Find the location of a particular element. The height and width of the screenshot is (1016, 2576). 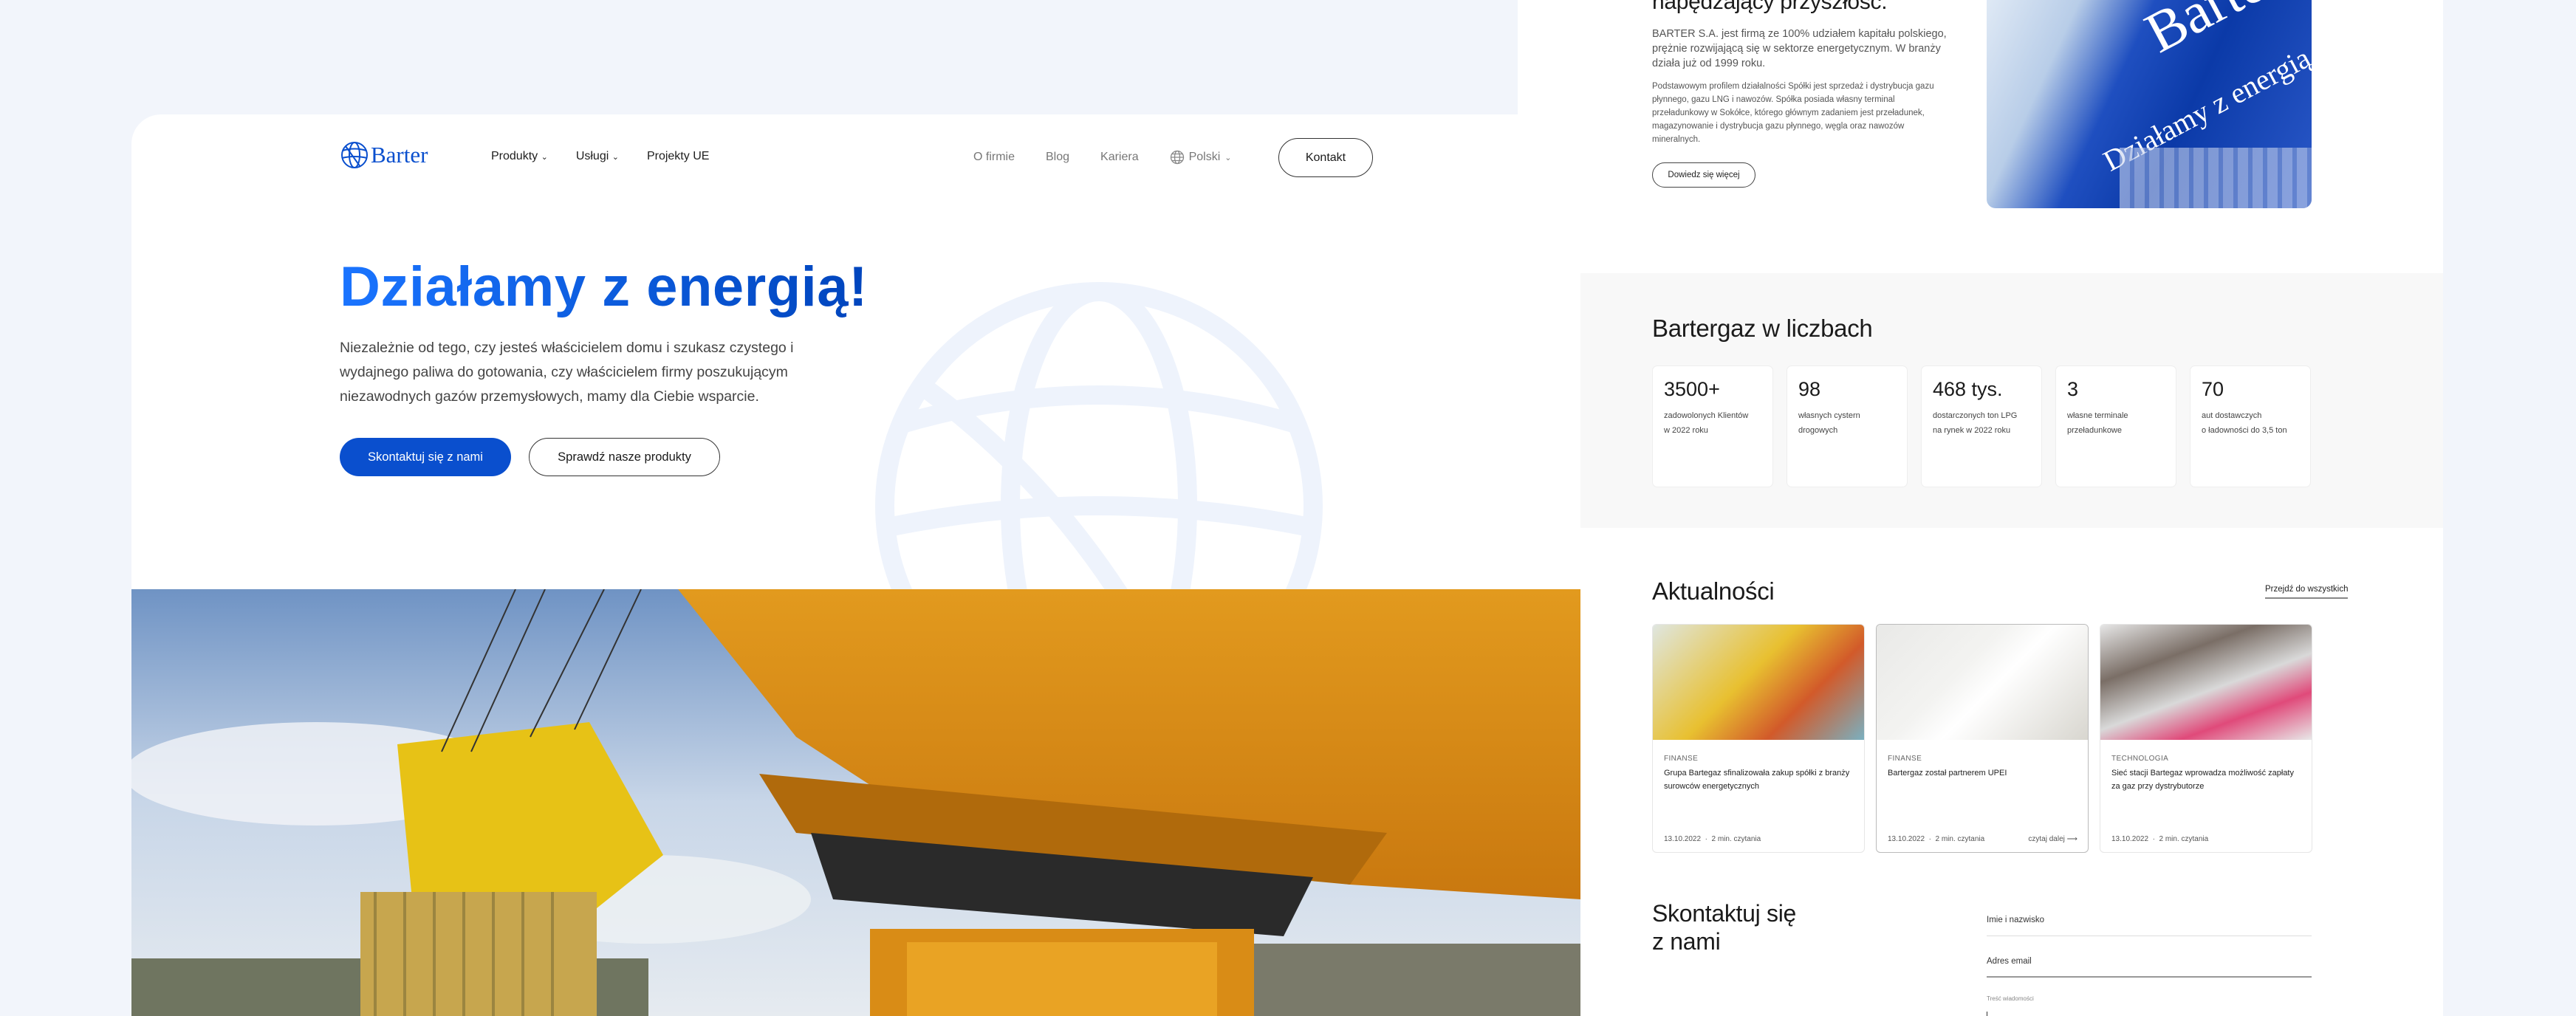

about-heading: napędzający przyszłość. is located at coordinates (1770, 7).